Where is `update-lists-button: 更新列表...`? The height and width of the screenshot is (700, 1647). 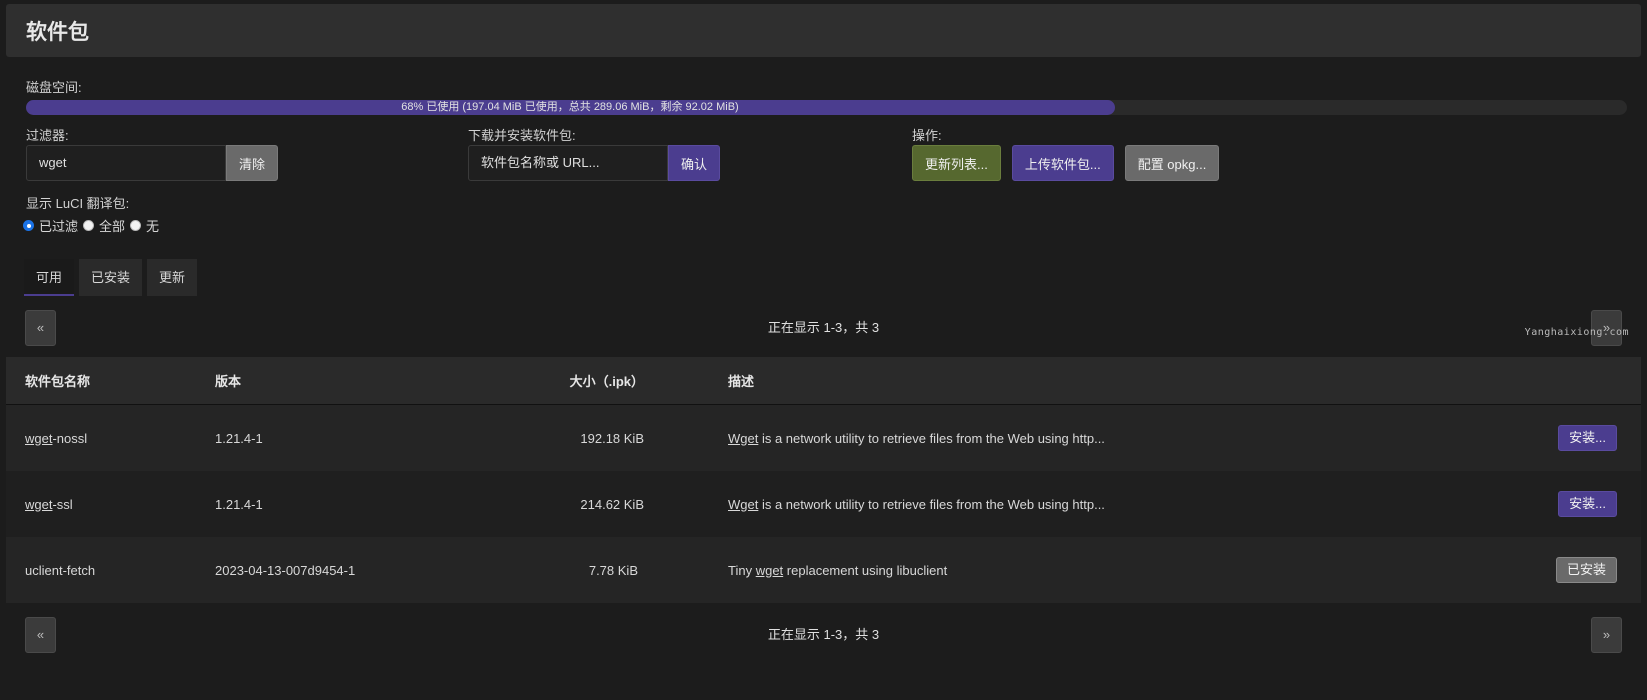 update-lists-button: 更新列表... is located at coordinates (956, 163).